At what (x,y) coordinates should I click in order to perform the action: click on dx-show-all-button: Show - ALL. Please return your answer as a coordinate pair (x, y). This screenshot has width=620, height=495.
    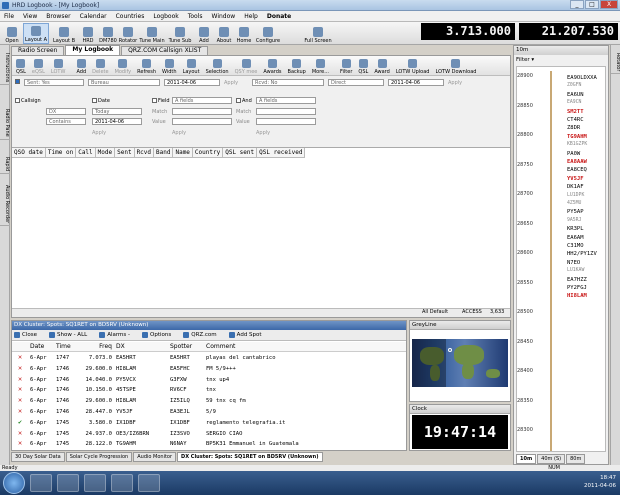
    Looking at the image, I should click on (70, 335).